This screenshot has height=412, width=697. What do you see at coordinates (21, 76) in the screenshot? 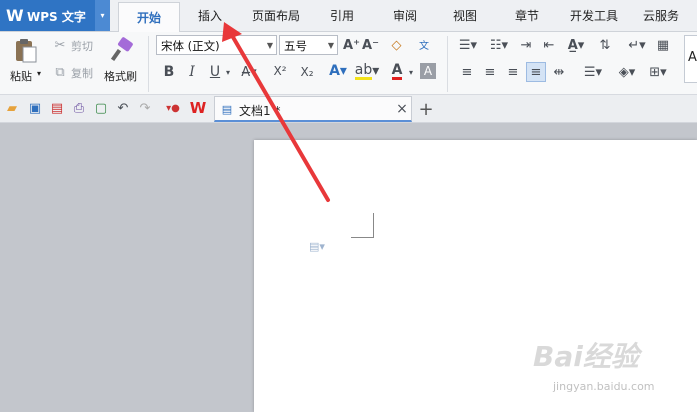
I see `paste-button: 粘贴` at bounding box center [21, 76].